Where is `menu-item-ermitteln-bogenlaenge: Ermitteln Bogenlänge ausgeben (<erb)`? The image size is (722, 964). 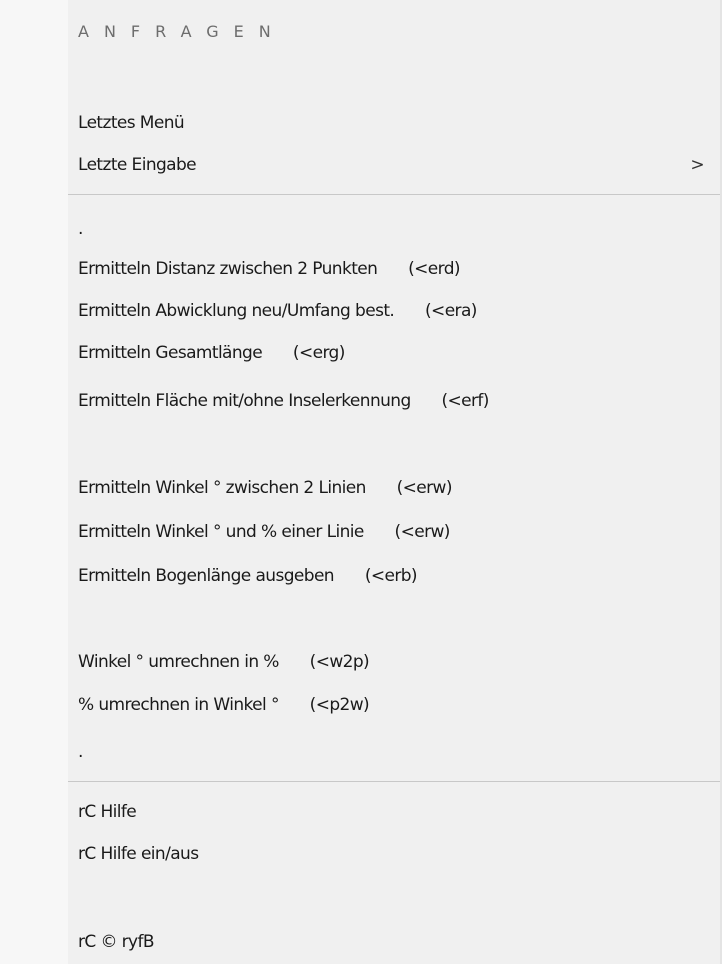 menu-item-ermitteln-bogenlaenge: Ermitteln Bogenlänge ausgeben (<erb) is located at coordinates (360, 576).